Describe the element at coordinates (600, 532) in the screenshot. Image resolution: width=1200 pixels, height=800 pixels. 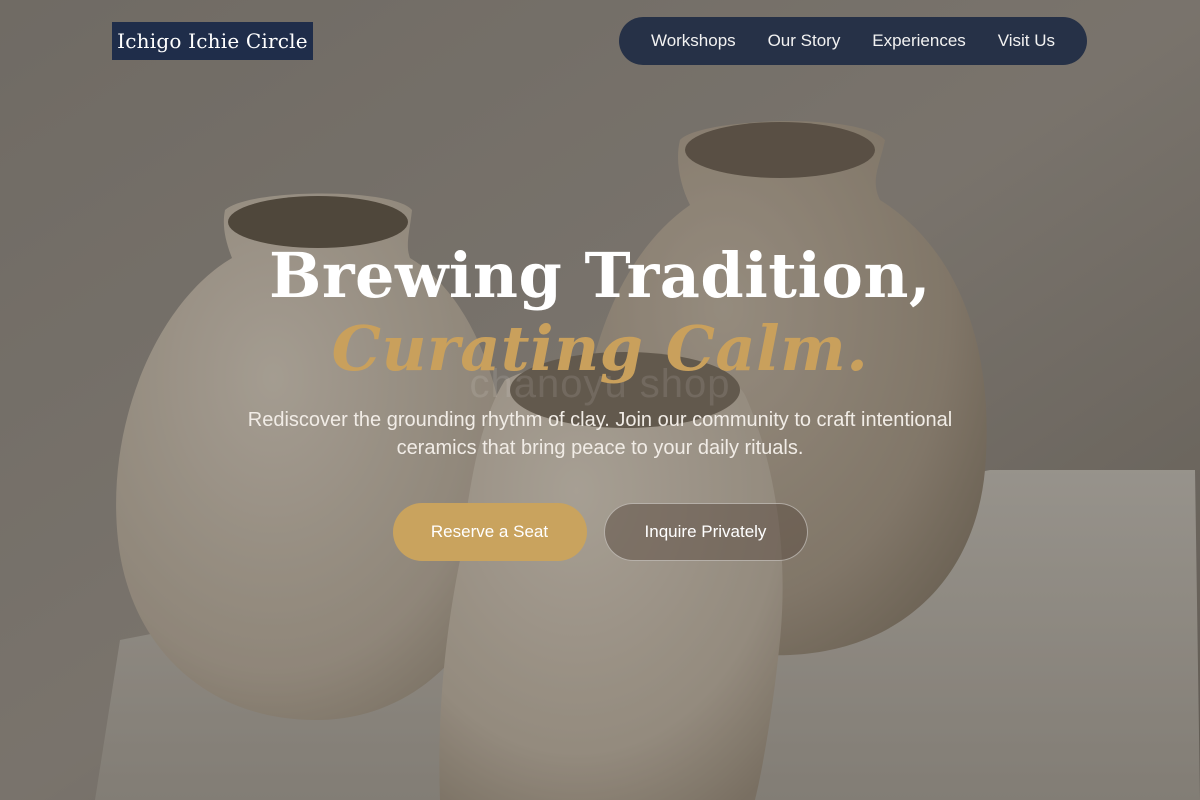
I see `cta-row: Reserve a Seat Inquire Privately` at that location.